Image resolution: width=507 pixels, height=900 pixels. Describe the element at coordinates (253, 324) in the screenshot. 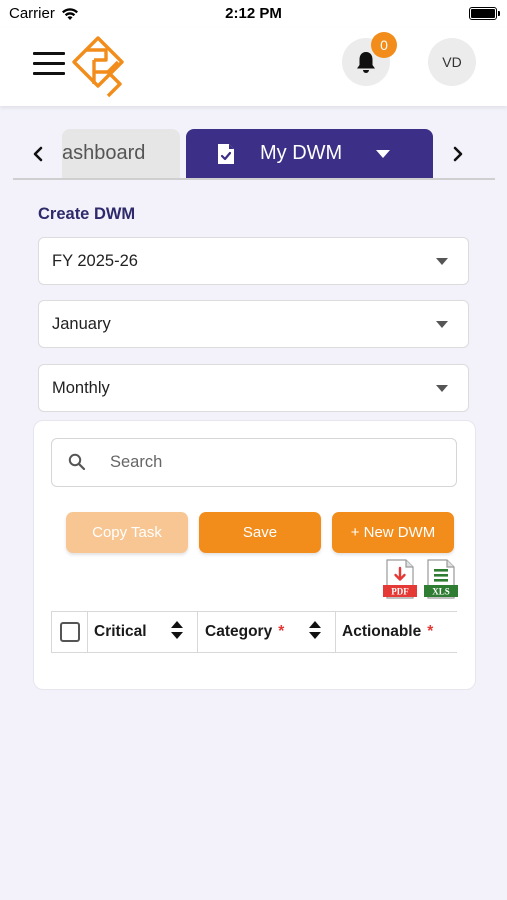

I see `month-select: January` at that location.